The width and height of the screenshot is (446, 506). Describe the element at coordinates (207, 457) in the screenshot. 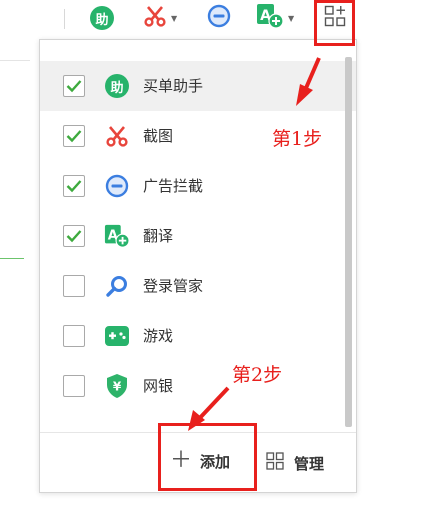

I see `highlight-box-add-button` at that location.